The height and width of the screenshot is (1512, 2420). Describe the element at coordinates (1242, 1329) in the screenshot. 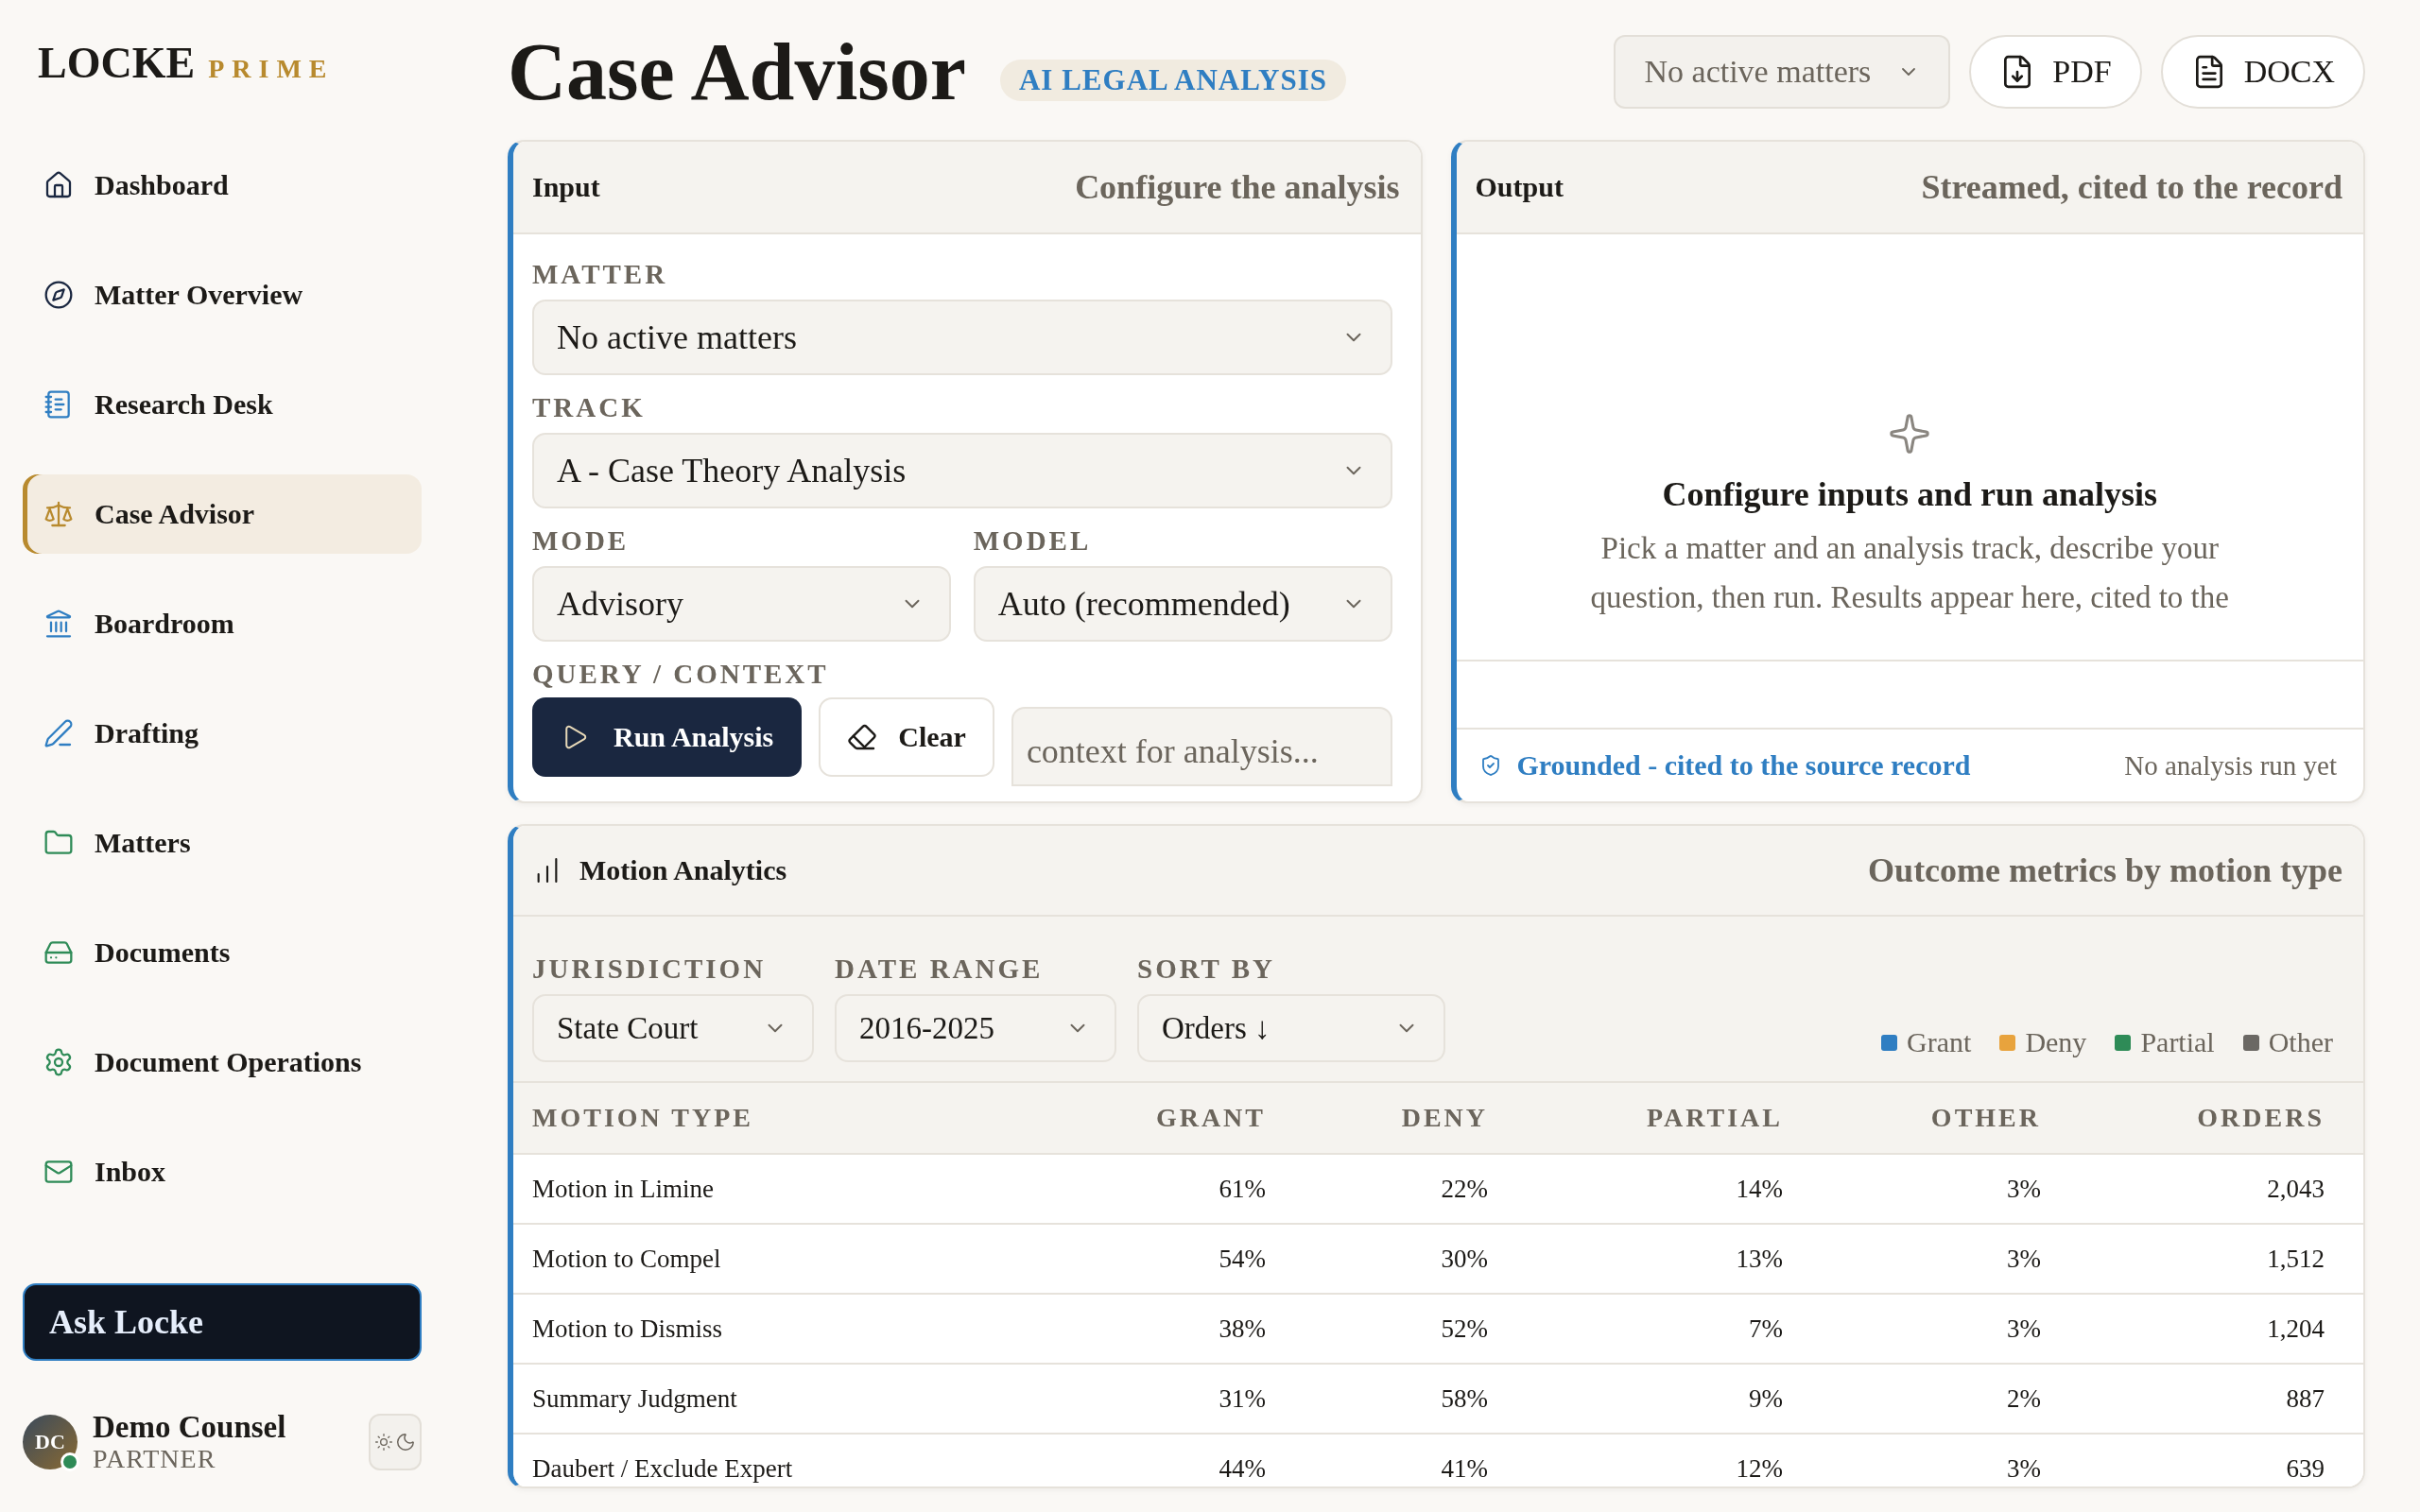

I see `table-cell-text: 38%` at that location.